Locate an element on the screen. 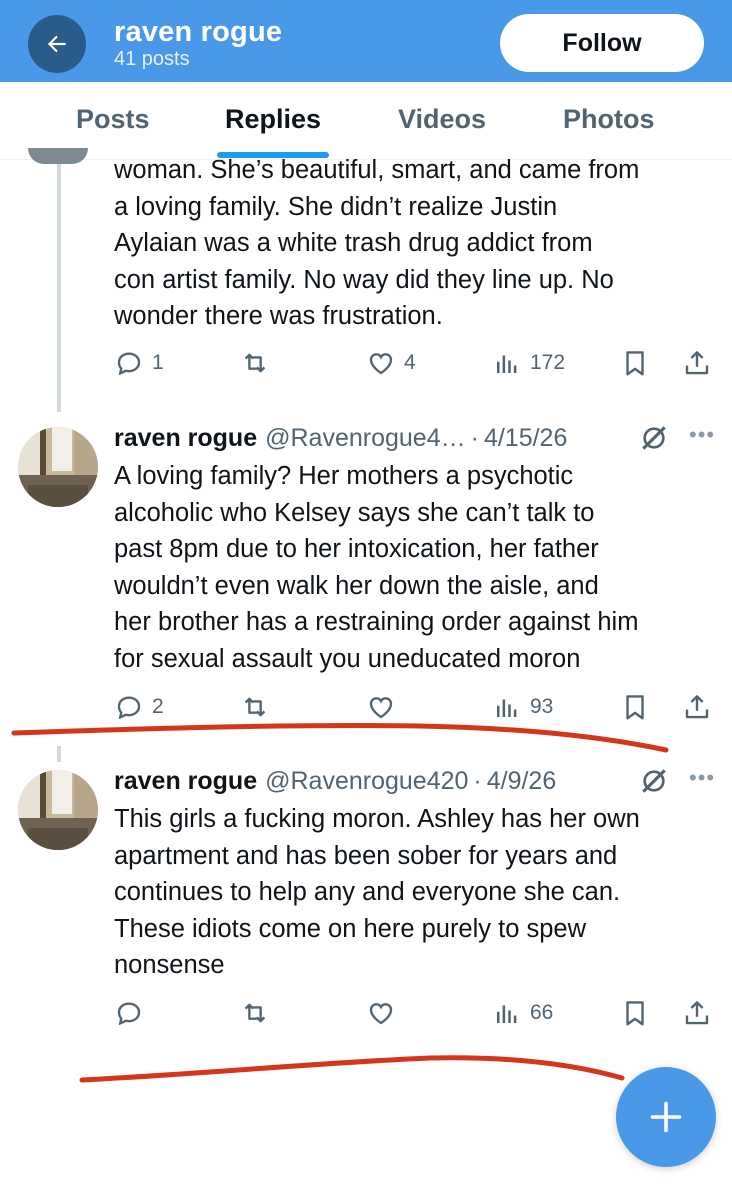 Image resolution: width=732 pixels, height=1199 pixels. back-arrow-icon is located at coordinates (56, 44).